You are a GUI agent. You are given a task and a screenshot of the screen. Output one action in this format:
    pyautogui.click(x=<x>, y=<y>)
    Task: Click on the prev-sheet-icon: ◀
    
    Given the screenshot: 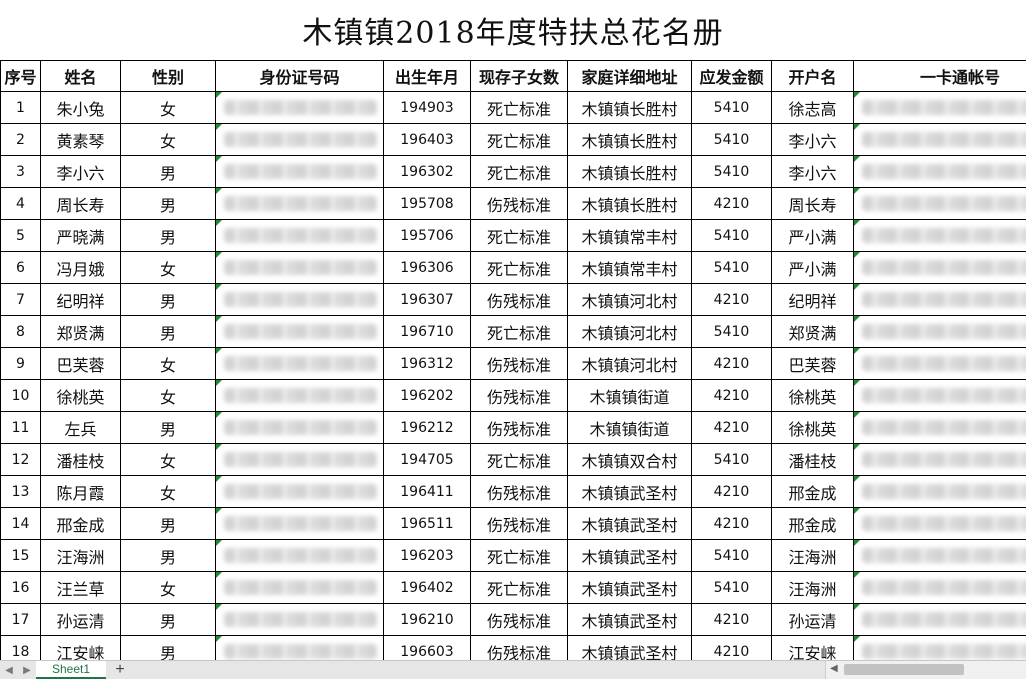 What is the action you would take?
    pyautogui.click(x=9, y=670)
    